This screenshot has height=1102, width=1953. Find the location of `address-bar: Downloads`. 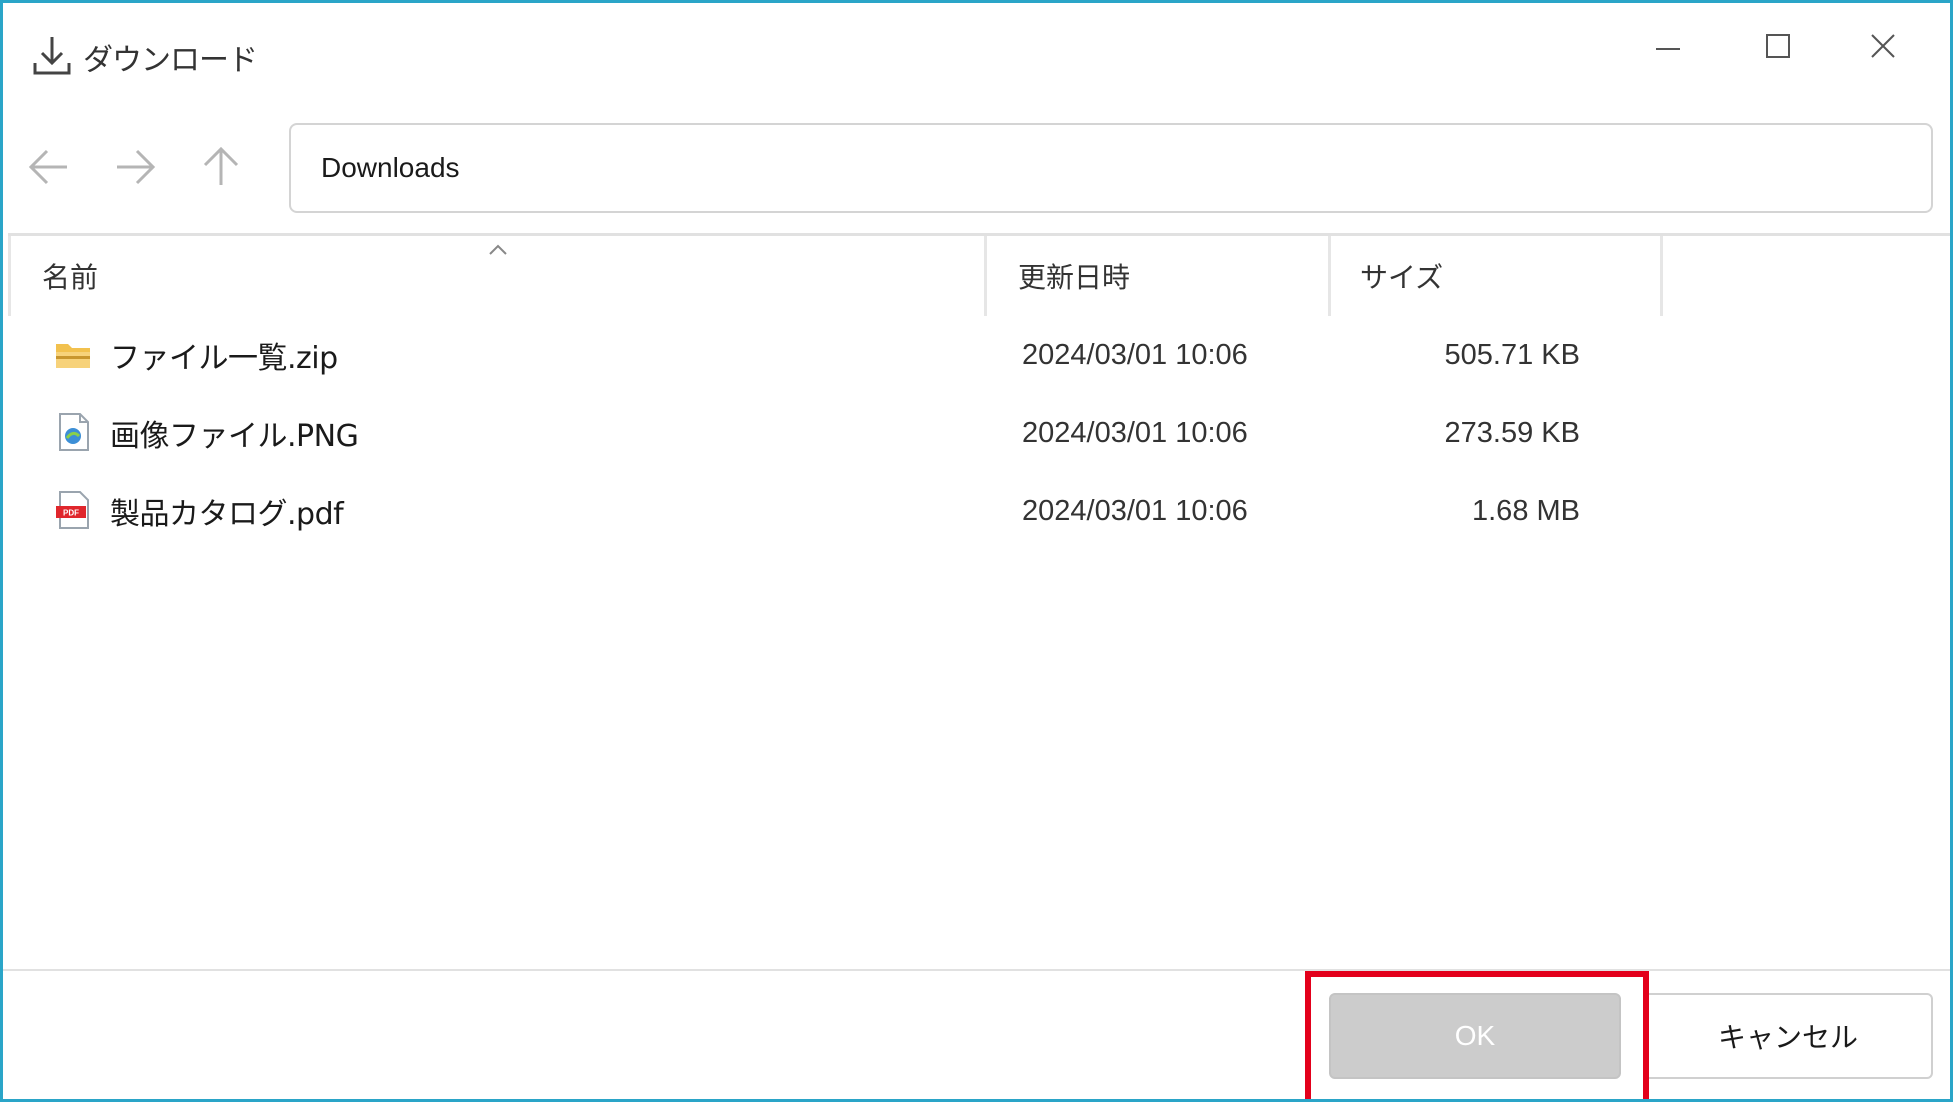

address-bar: Downloads is located at coordinates (1111, 168).